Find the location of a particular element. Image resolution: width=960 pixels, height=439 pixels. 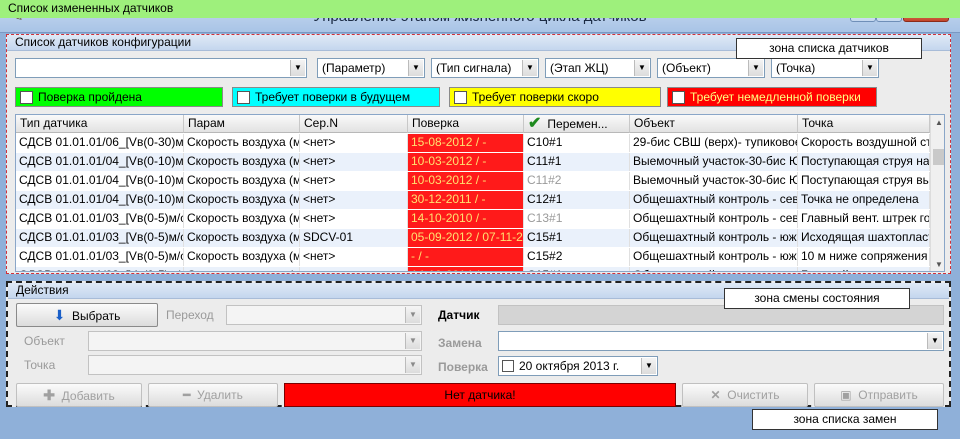

checkmark-icon: ✔ is located at coordinates (535, 123).